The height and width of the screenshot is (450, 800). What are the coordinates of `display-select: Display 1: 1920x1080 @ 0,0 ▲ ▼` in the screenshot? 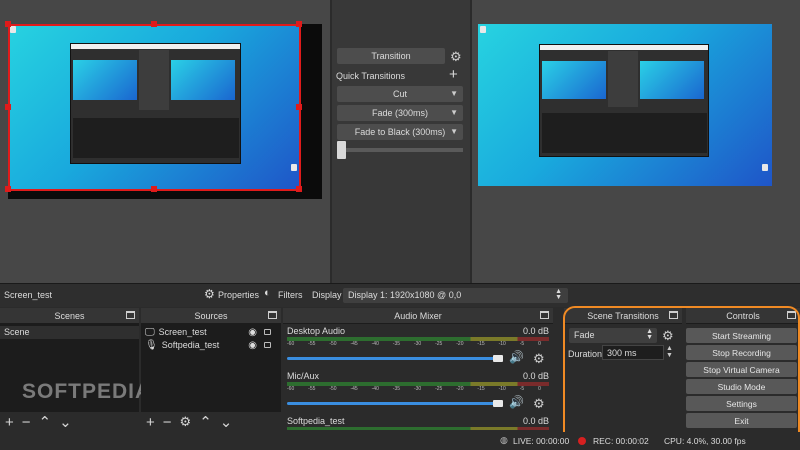 It's located at (455, 295).